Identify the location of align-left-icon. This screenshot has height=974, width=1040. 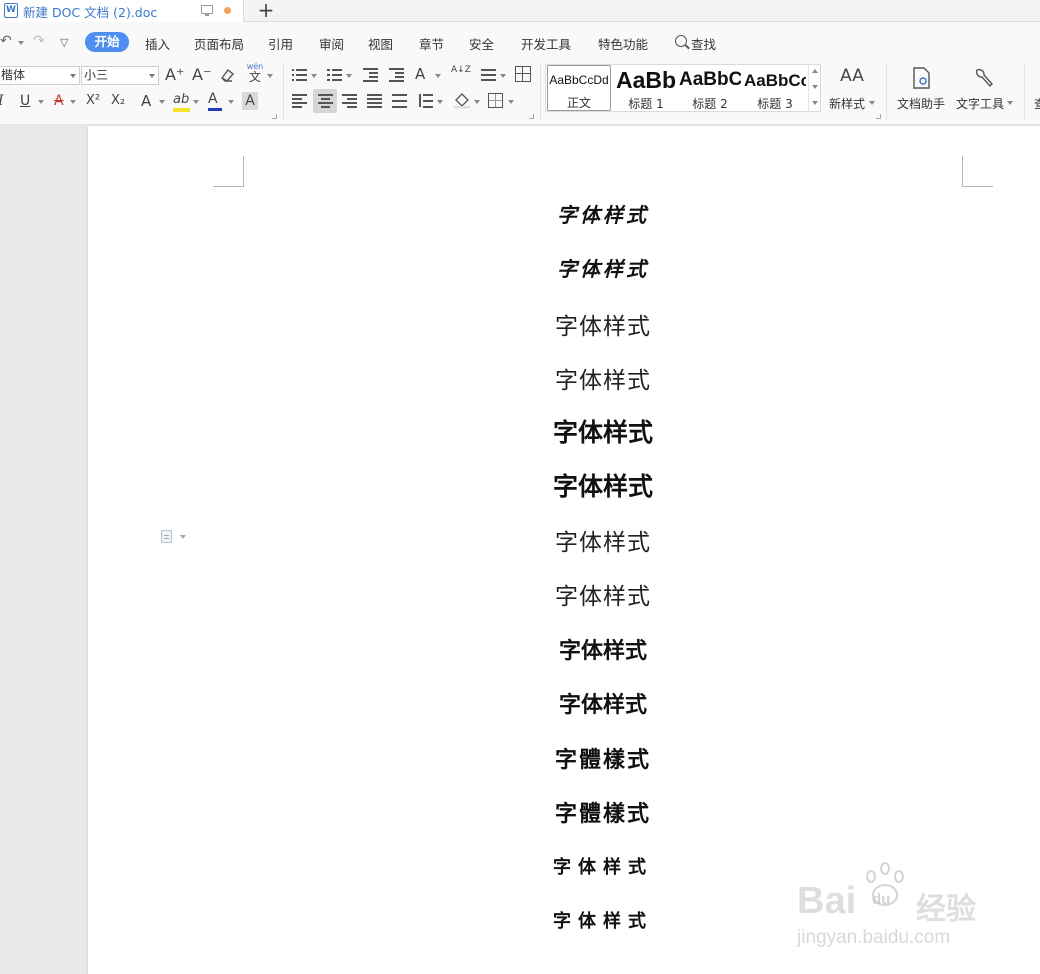
(299, 101).